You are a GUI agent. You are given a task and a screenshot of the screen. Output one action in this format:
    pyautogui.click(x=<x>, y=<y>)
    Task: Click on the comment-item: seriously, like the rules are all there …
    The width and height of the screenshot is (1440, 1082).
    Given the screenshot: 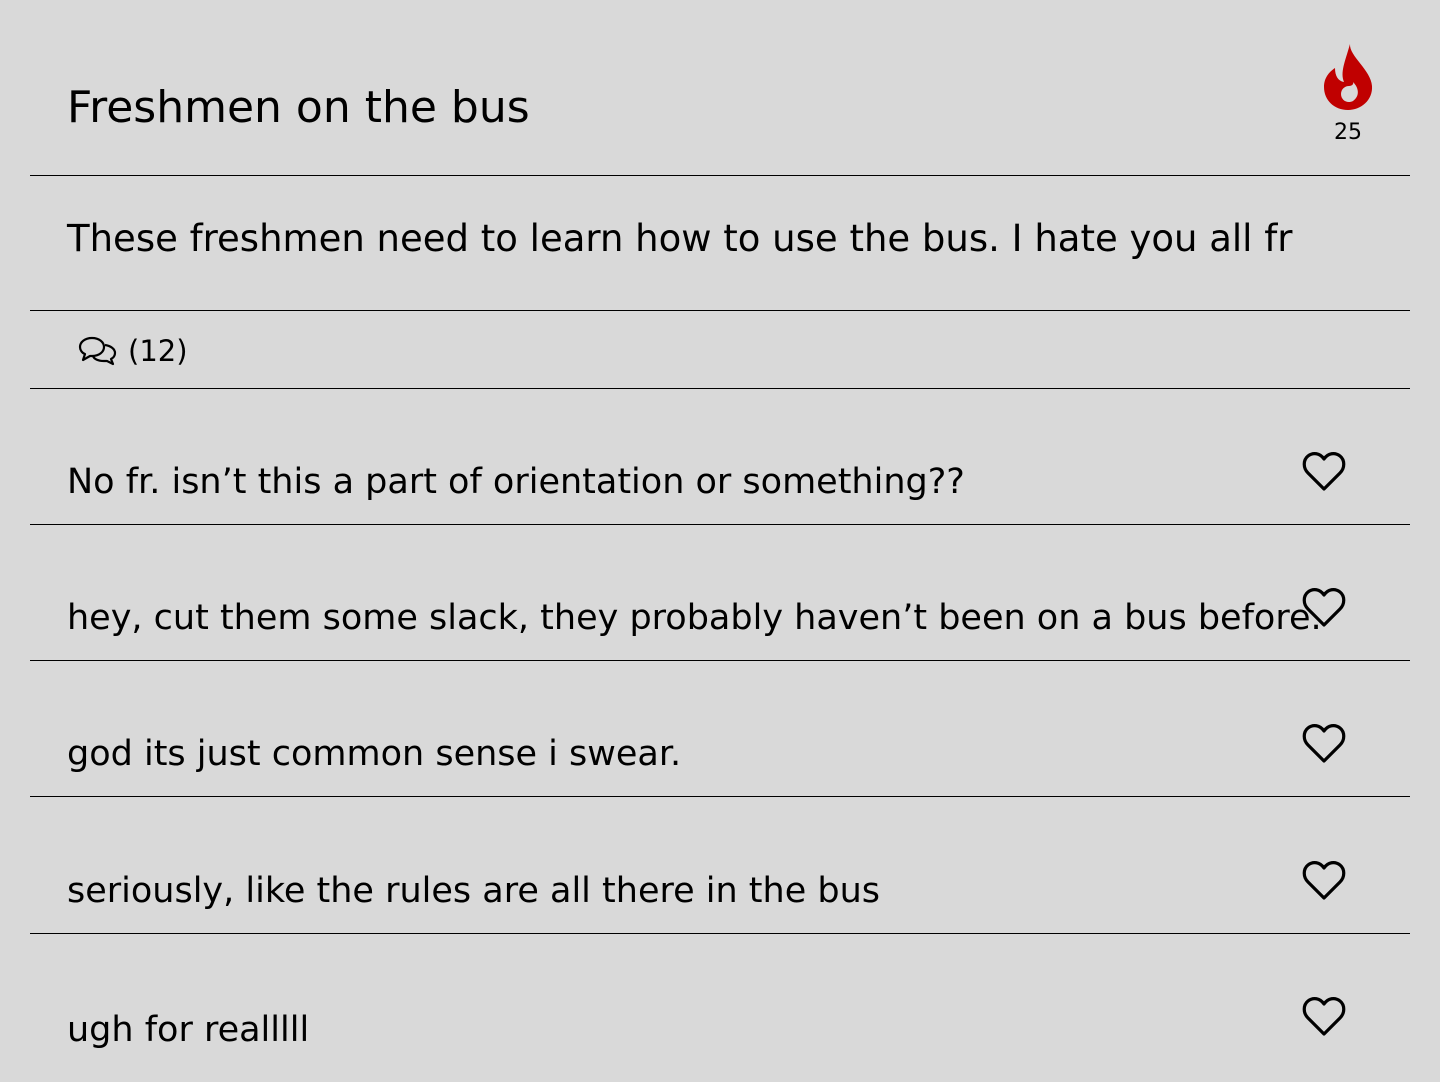 What is the action you would take?
    pyautogui.click(x=720, y=866)
    